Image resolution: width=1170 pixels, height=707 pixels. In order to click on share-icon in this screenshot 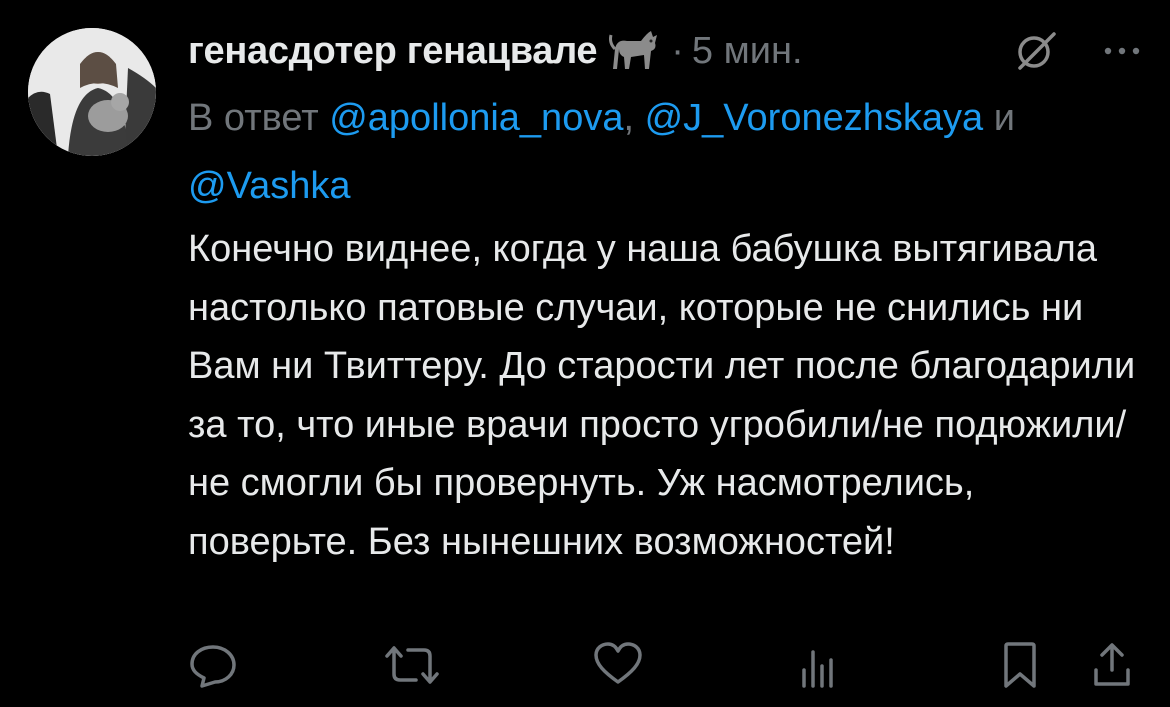, I will do `click(1112, 667)`.